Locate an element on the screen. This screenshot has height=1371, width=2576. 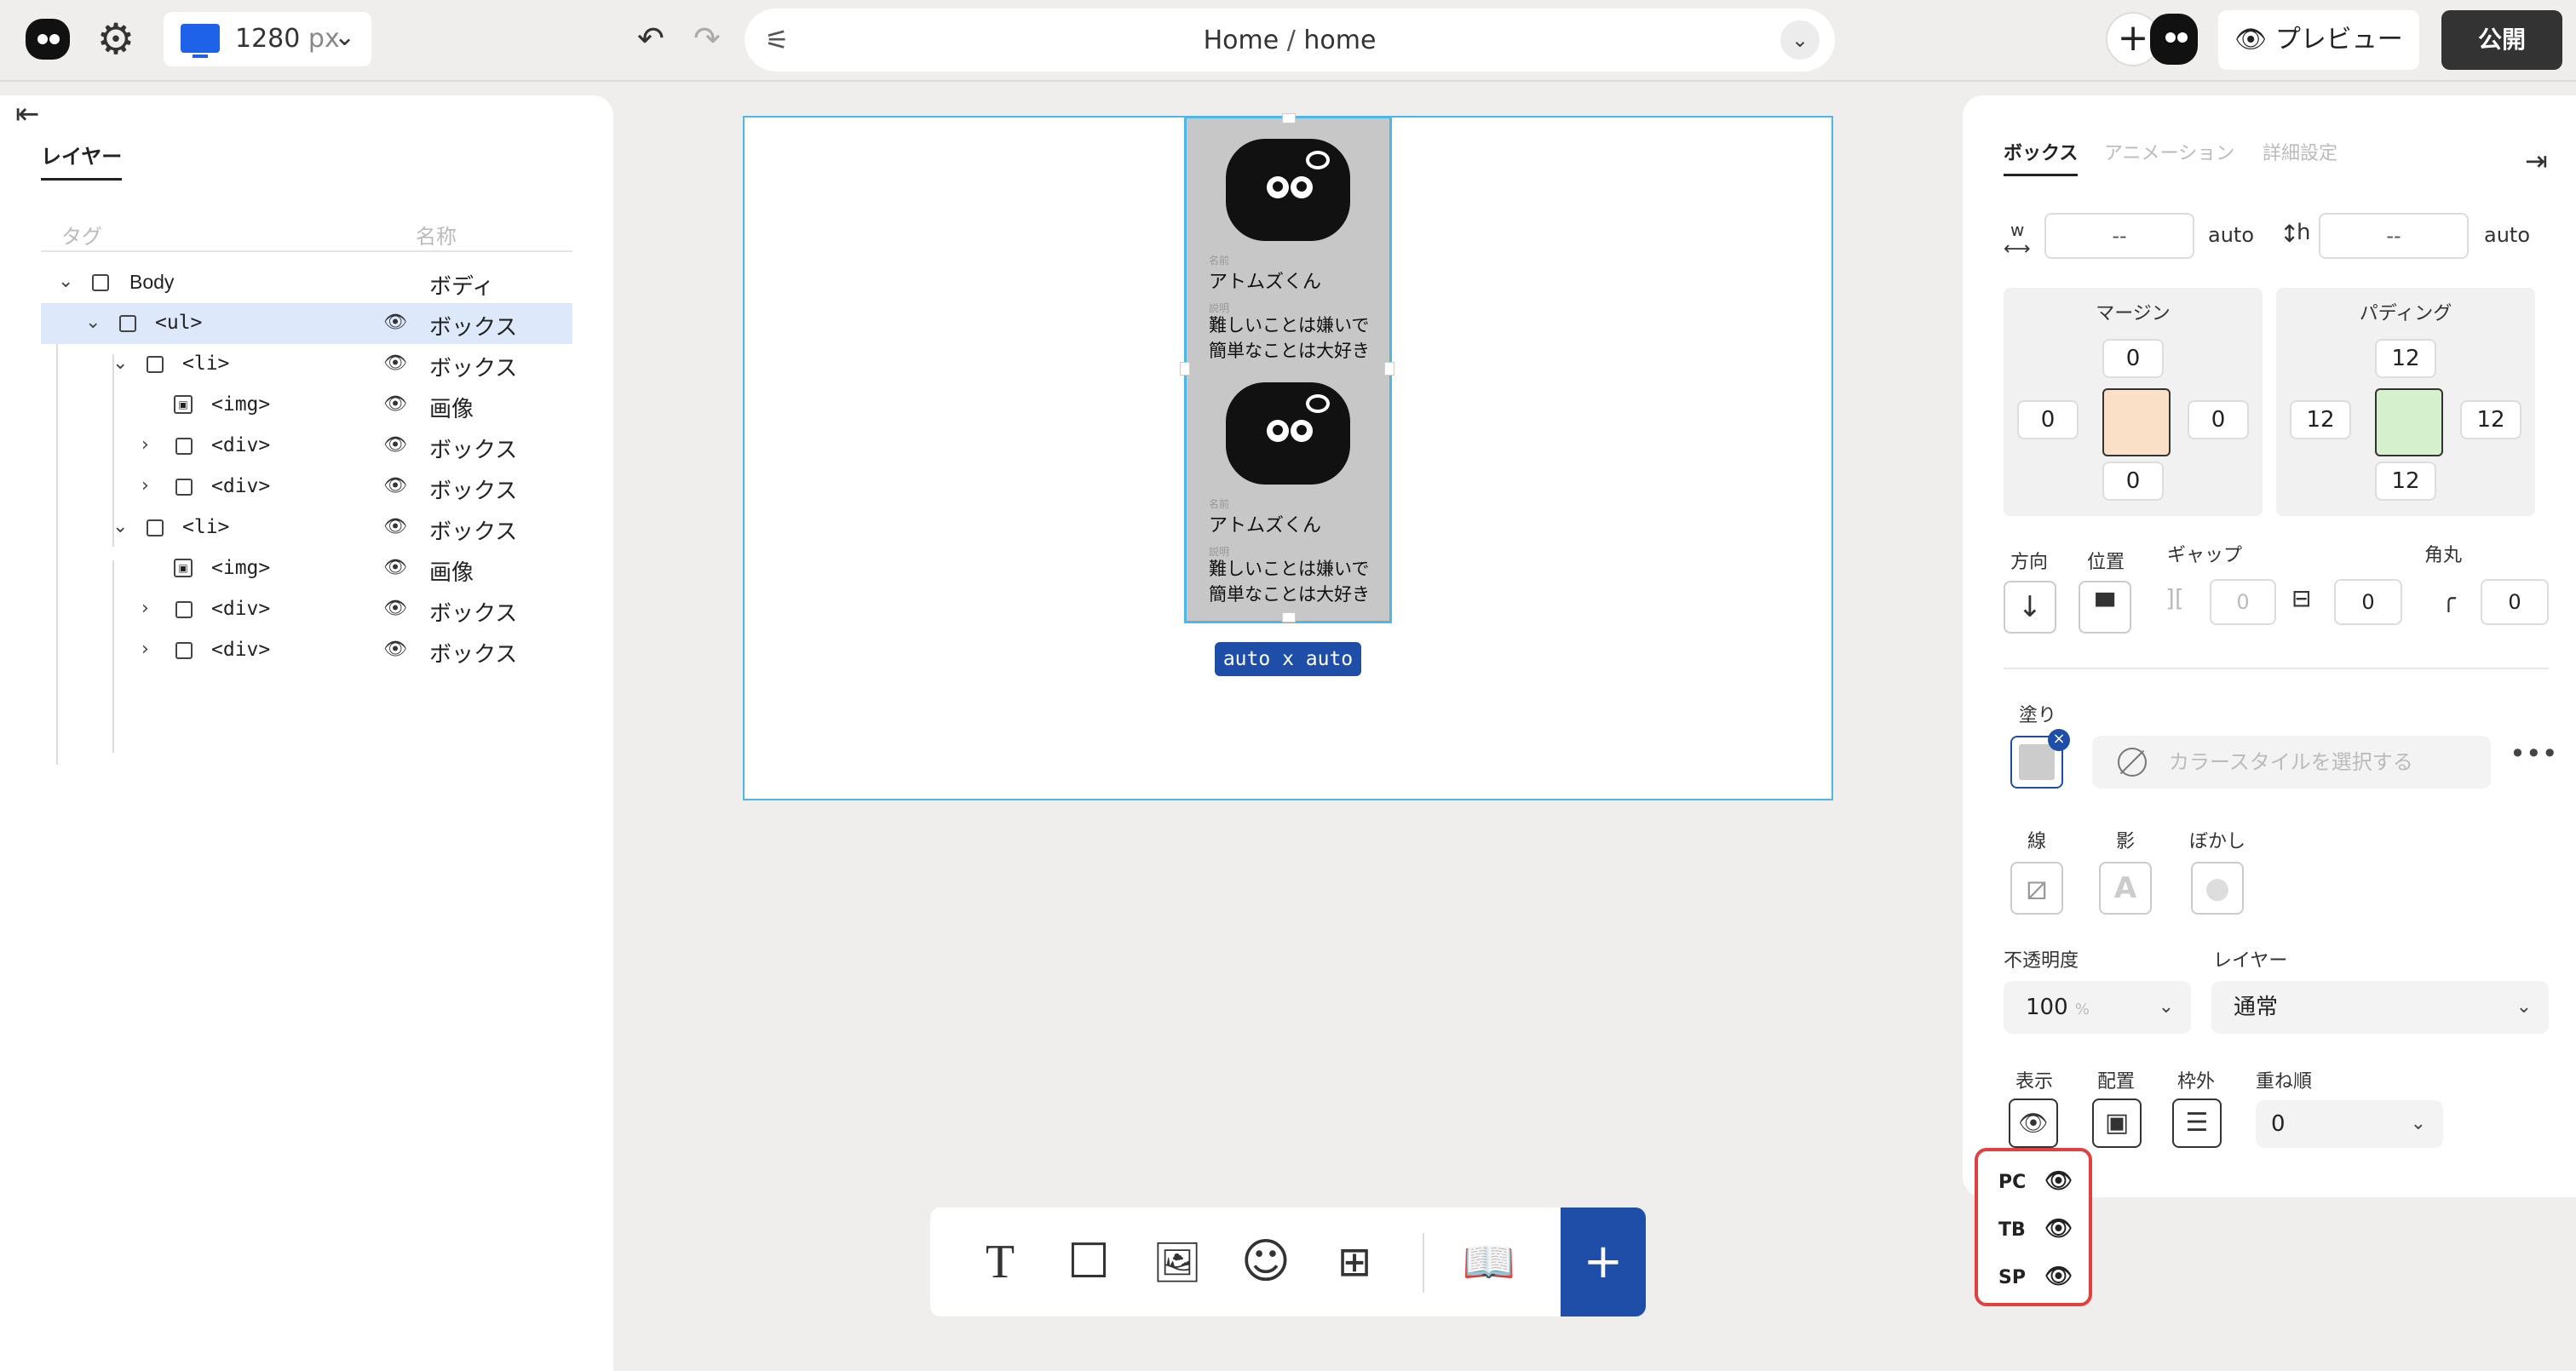
more-icon: ••• is located at coordinates (2534, 753).